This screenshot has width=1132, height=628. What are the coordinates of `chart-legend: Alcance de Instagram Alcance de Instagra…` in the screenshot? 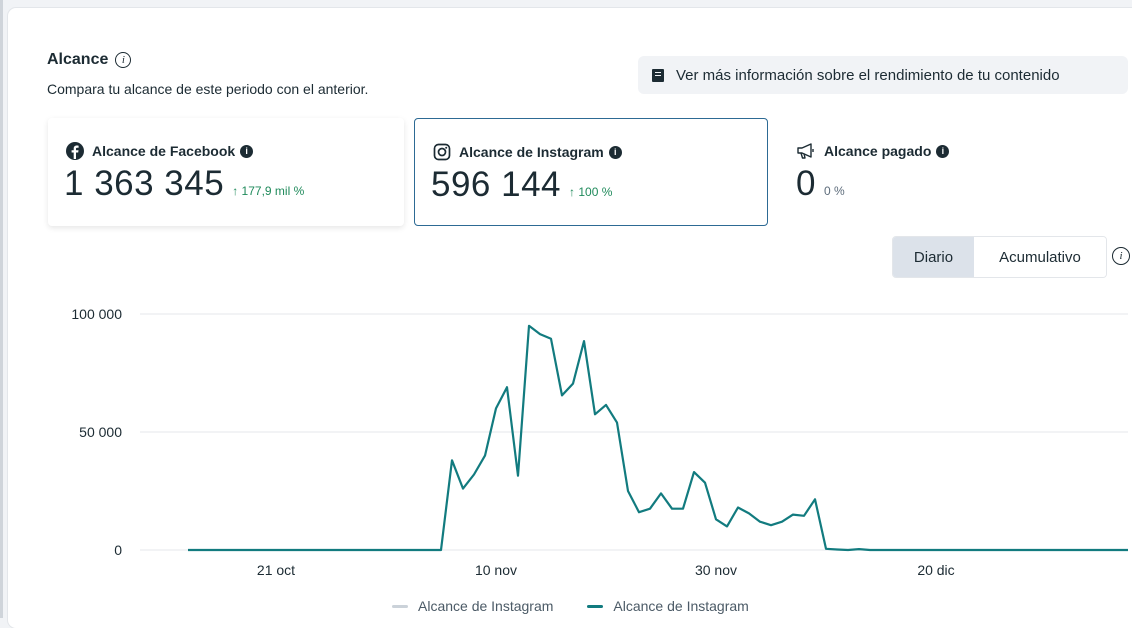 It's located at (587, 606).